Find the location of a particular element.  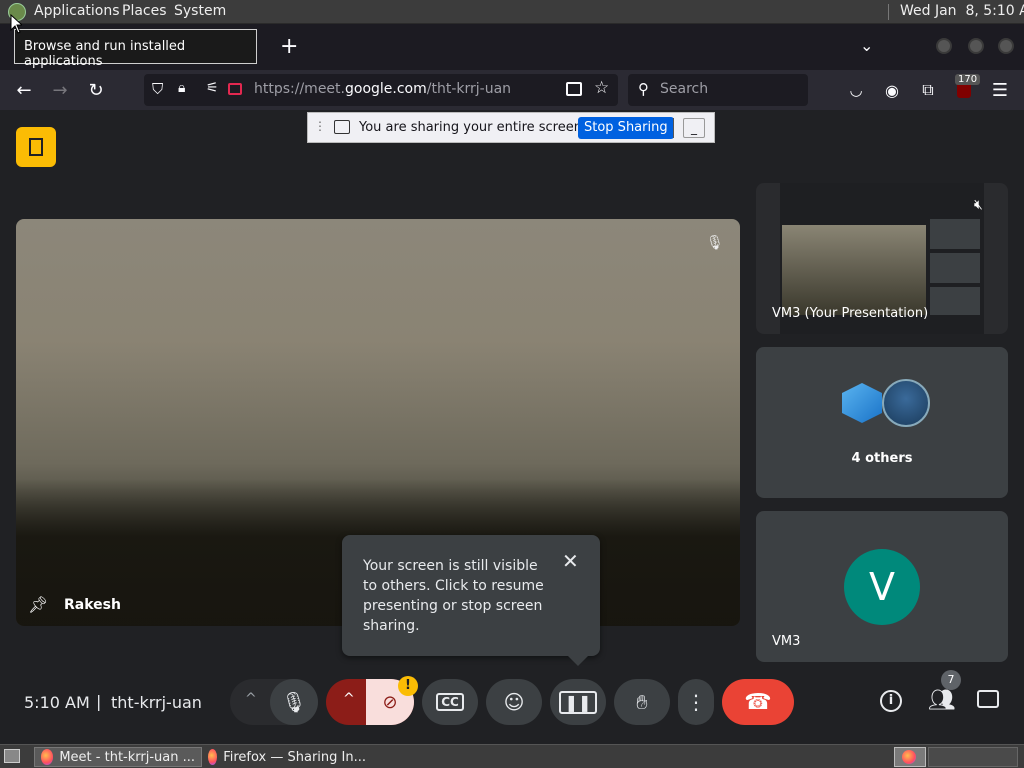

microphone-button: 🎙︎ is located at coordinates (294, 702).